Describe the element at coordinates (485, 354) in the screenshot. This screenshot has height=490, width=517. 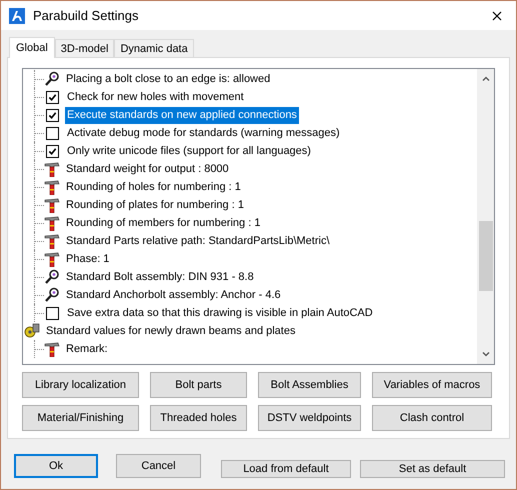
I see `scroll-down-icon` at that location.